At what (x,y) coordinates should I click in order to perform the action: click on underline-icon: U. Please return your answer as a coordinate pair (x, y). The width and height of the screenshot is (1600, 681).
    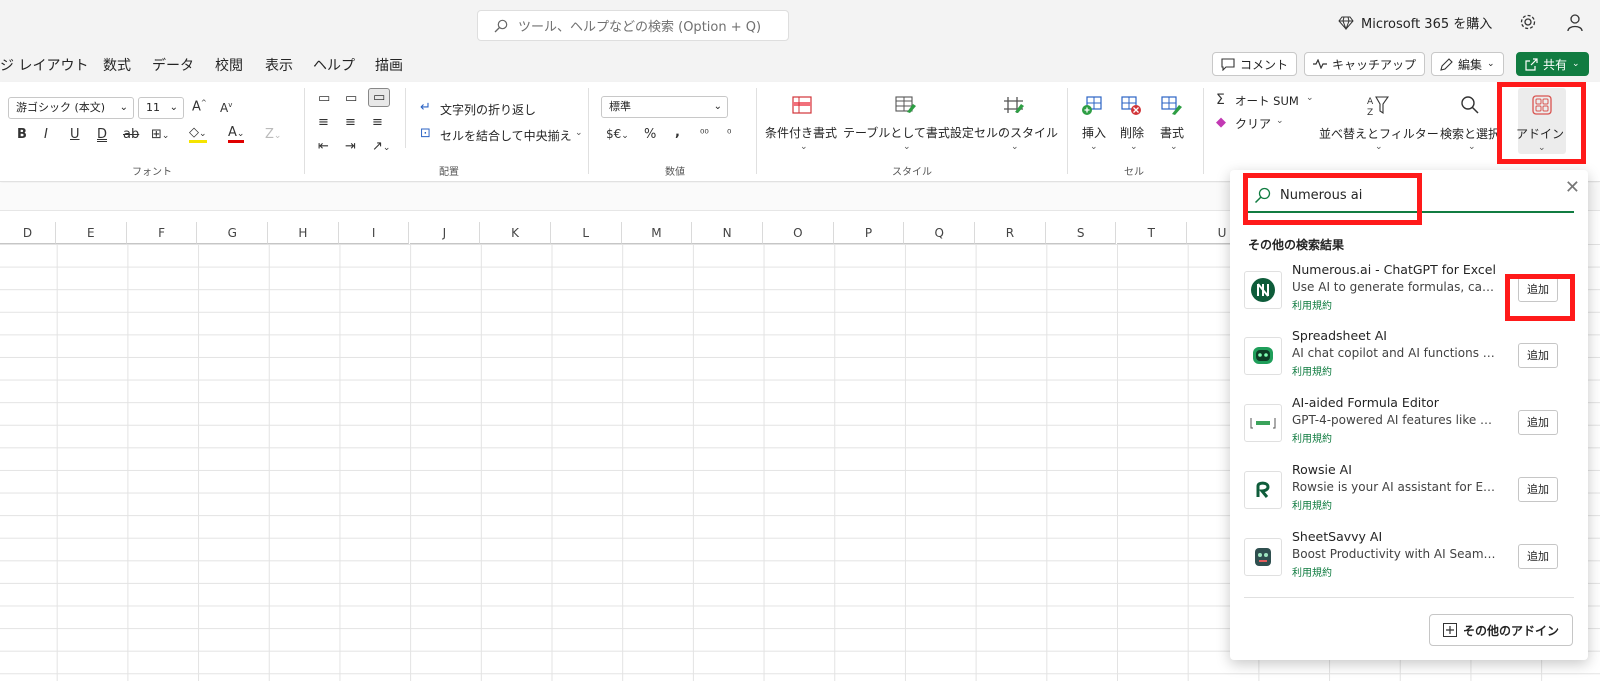
    Looking at the image, I should click on (75, 134).